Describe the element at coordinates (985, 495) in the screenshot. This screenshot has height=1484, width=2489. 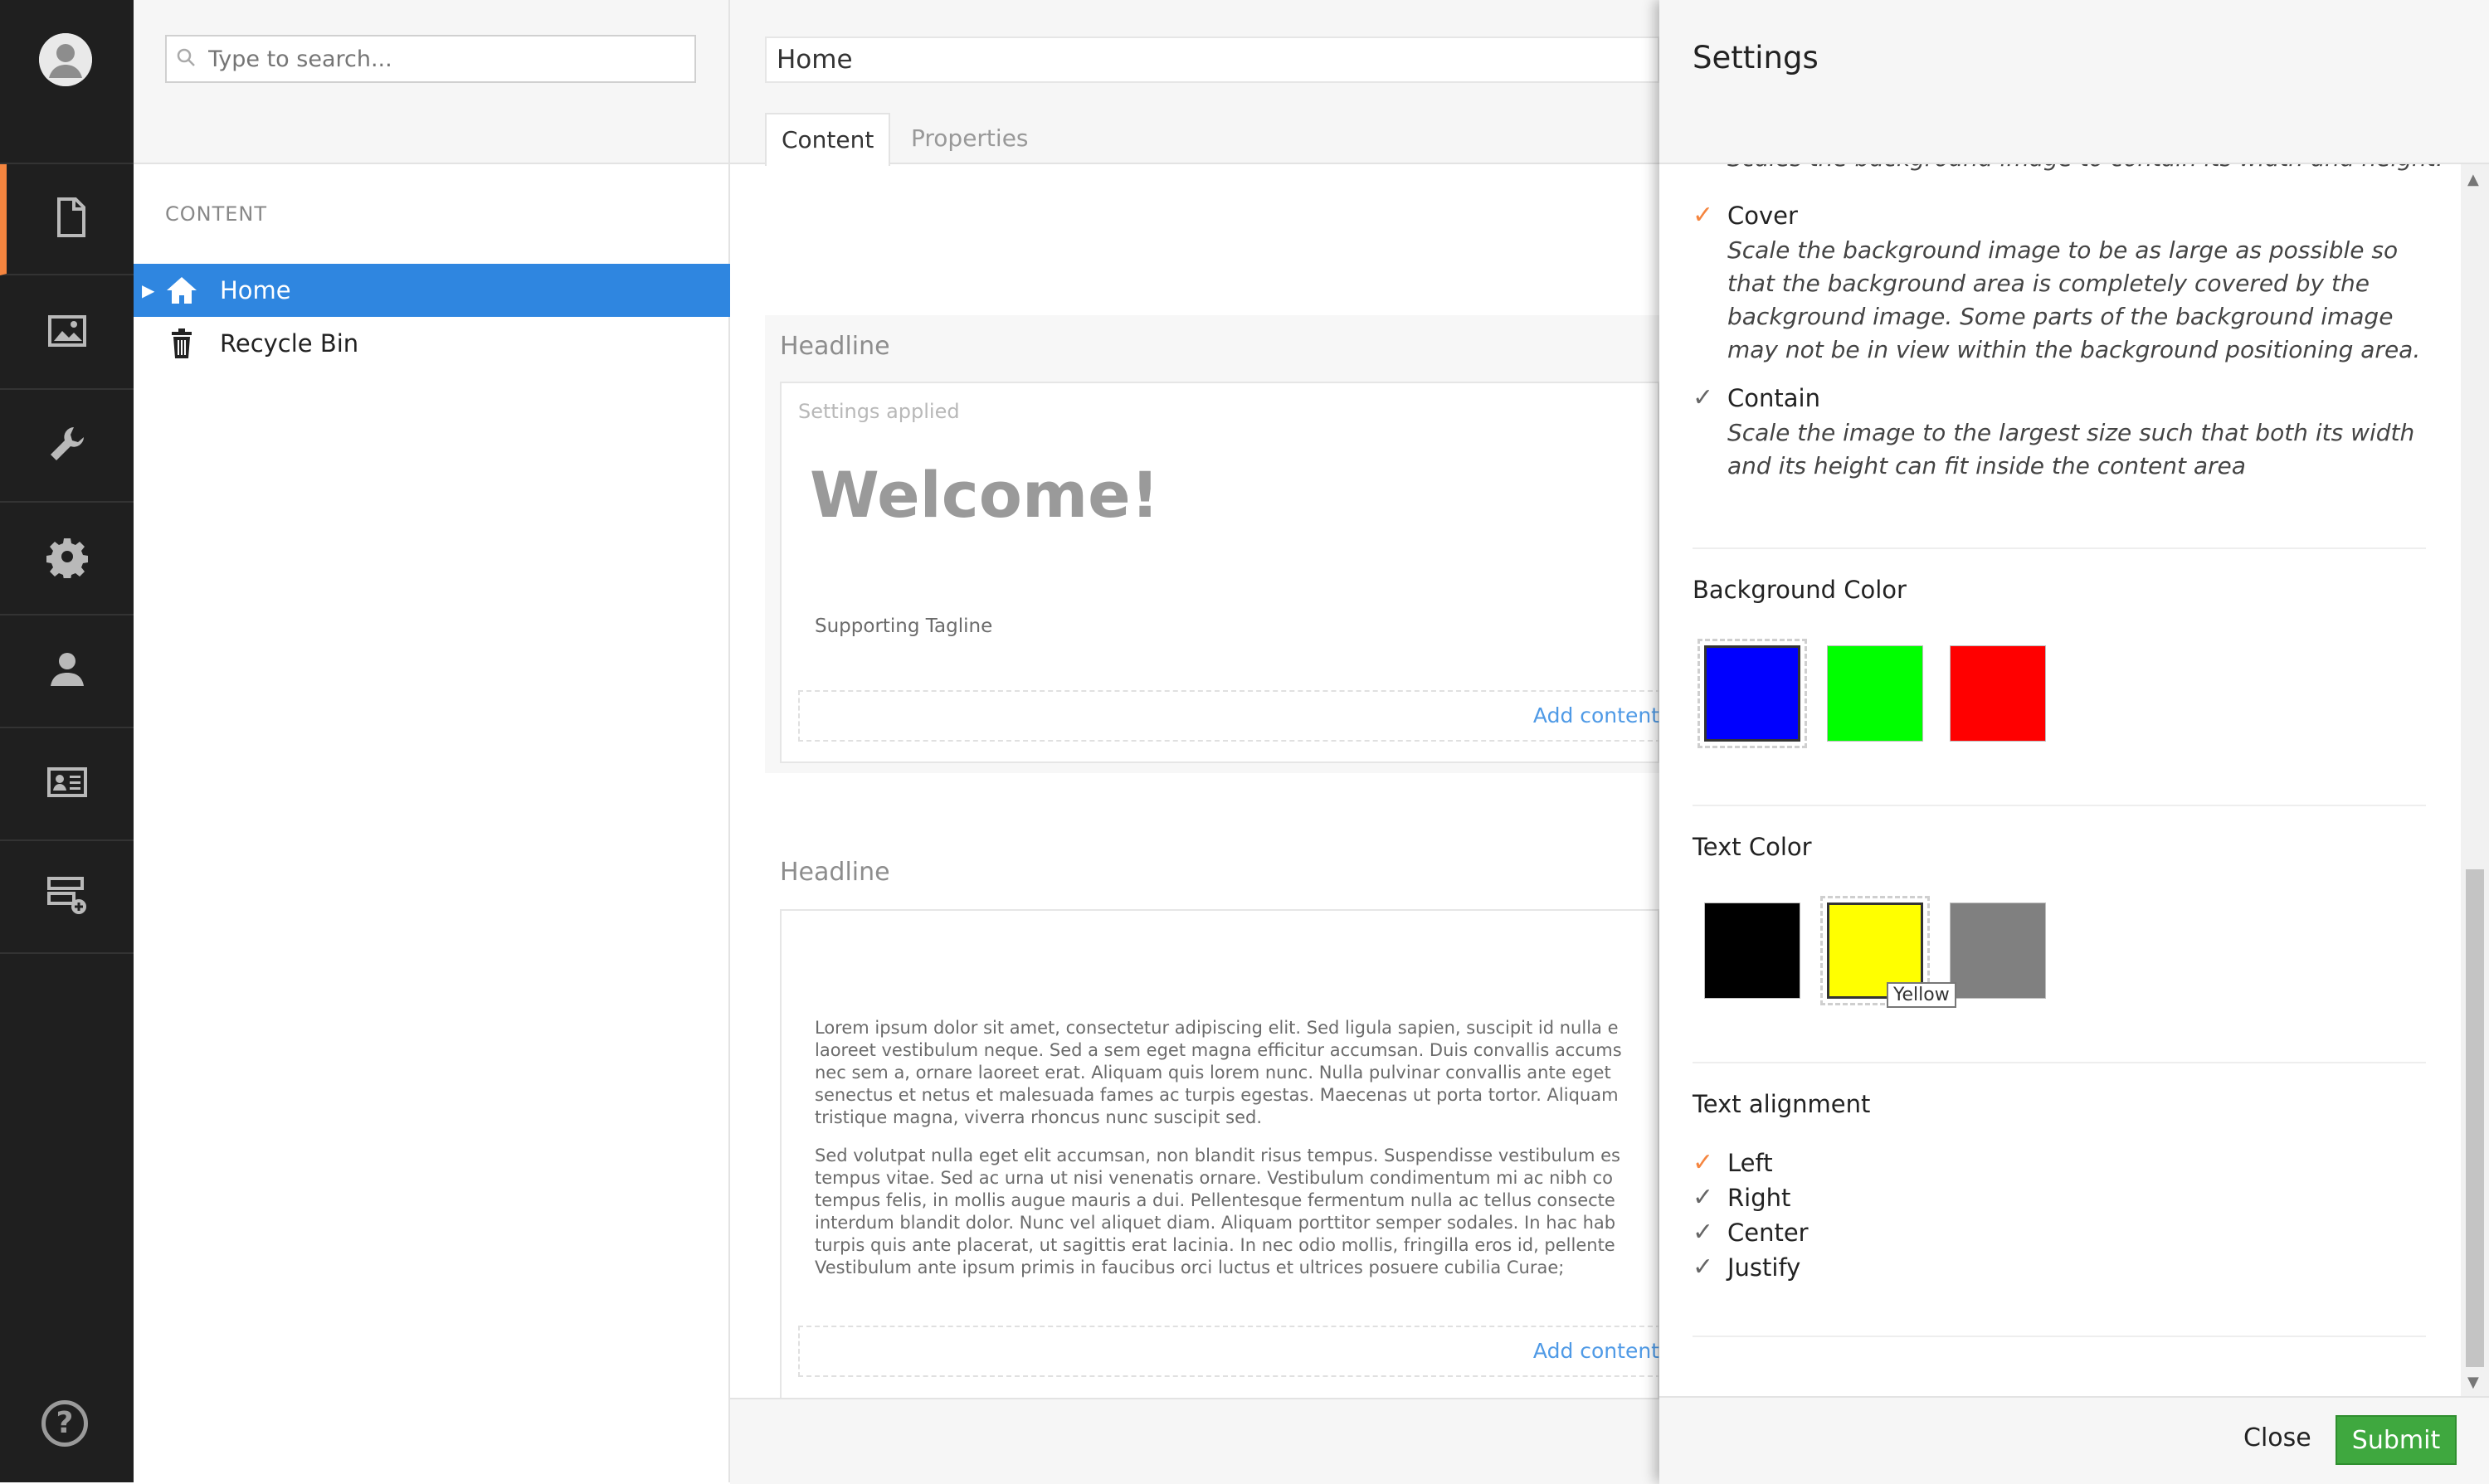
I see `welcome-title: Welcome!` at that location.